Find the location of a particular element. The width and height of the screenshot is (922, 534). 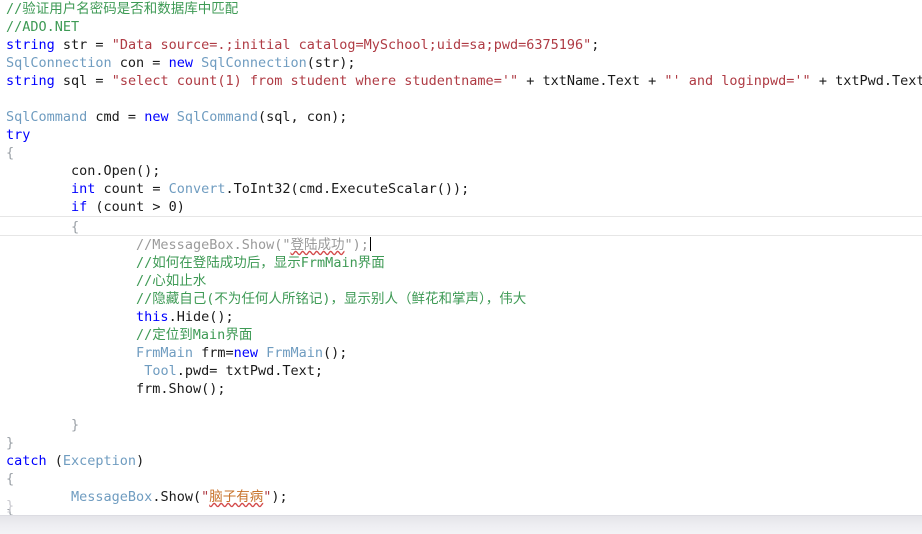

code-token-plain: cmd = is located at coordinates (116, 117).